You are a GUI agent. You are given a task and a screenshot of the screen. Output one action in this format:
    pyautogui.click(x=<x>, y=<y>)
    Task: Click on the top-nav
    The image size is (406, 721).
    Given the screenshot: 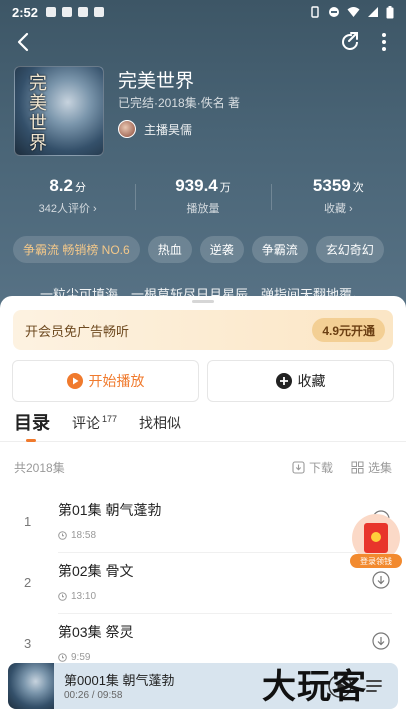 What is the action you would take?
    pyautogui.click(x=203, y=42)
    